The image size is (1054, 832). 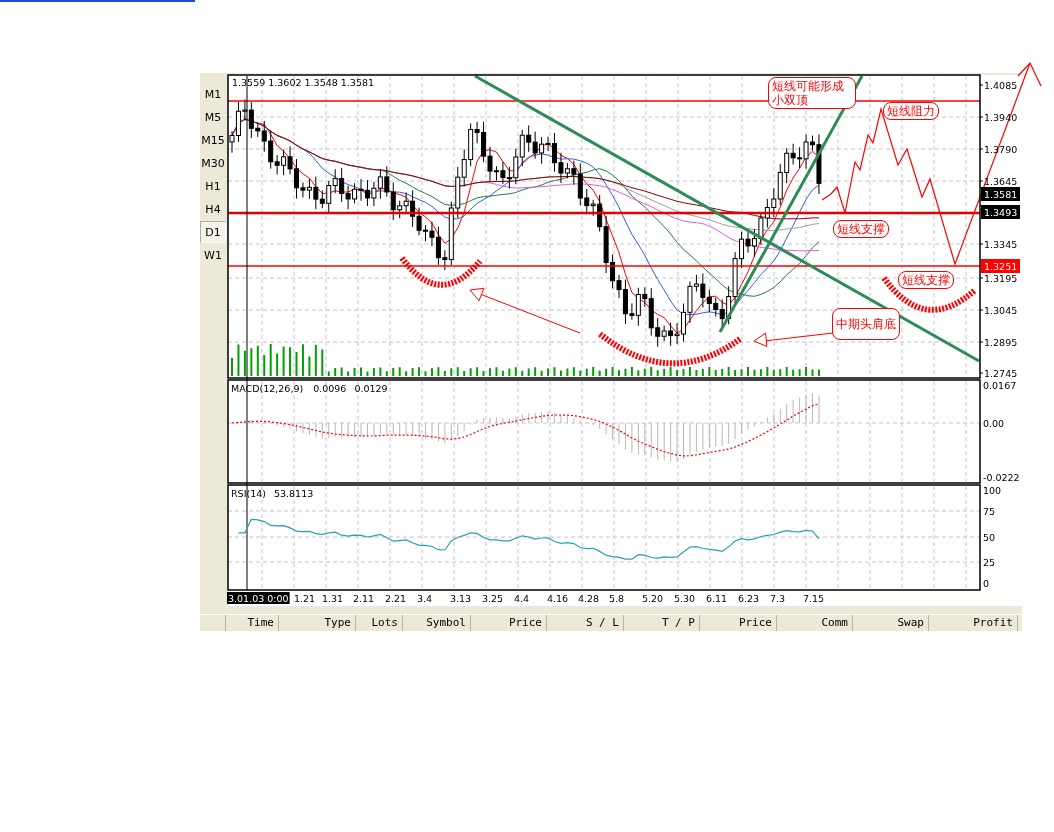 What do you see at coordinates (986, 583) in the screenshot?
I see `rsi-axis-label: 0` at bounding box center [986, 583].